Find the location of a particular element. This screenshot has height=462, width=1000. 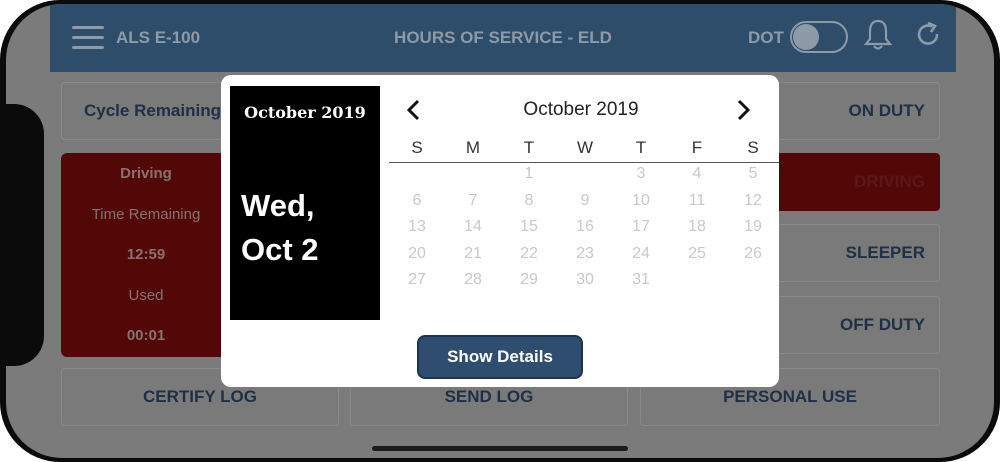

calendar-day: 31 is located at coordinates (641, 280).